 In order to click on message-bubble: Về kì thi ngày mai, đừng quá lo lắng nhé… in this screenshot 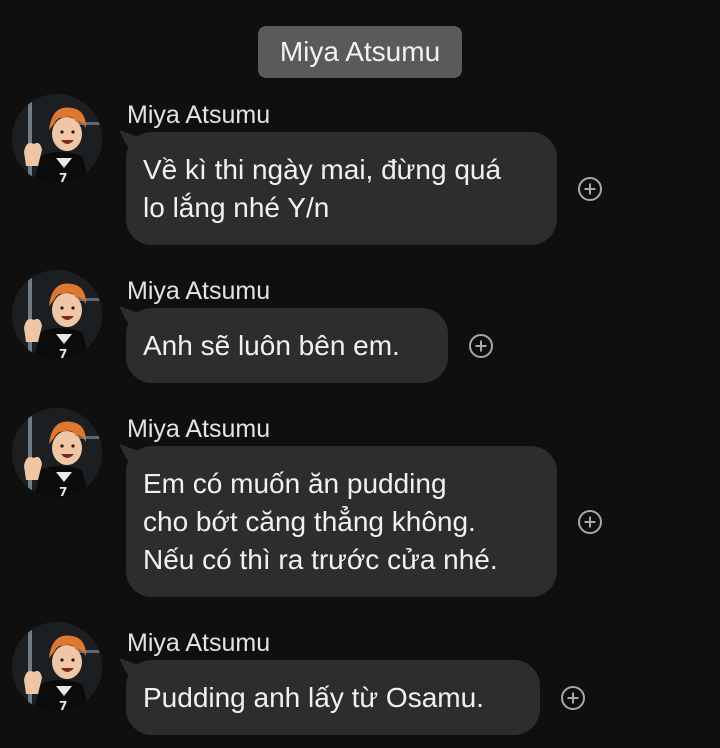, I will do `click(341, 188)`.